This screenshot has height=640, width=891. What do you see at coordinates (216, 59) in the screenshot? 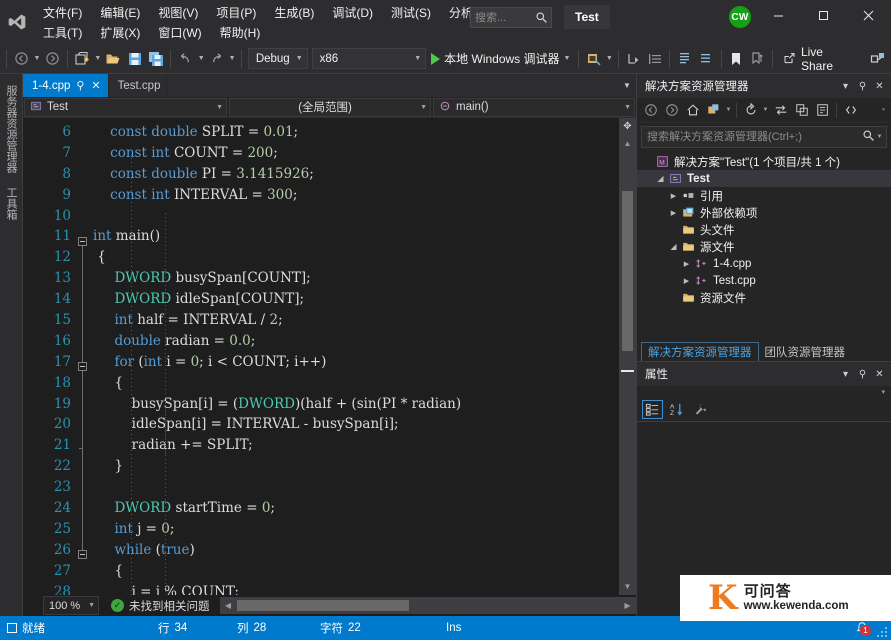
I see `redo-icon` at bounding box center [216, 59].